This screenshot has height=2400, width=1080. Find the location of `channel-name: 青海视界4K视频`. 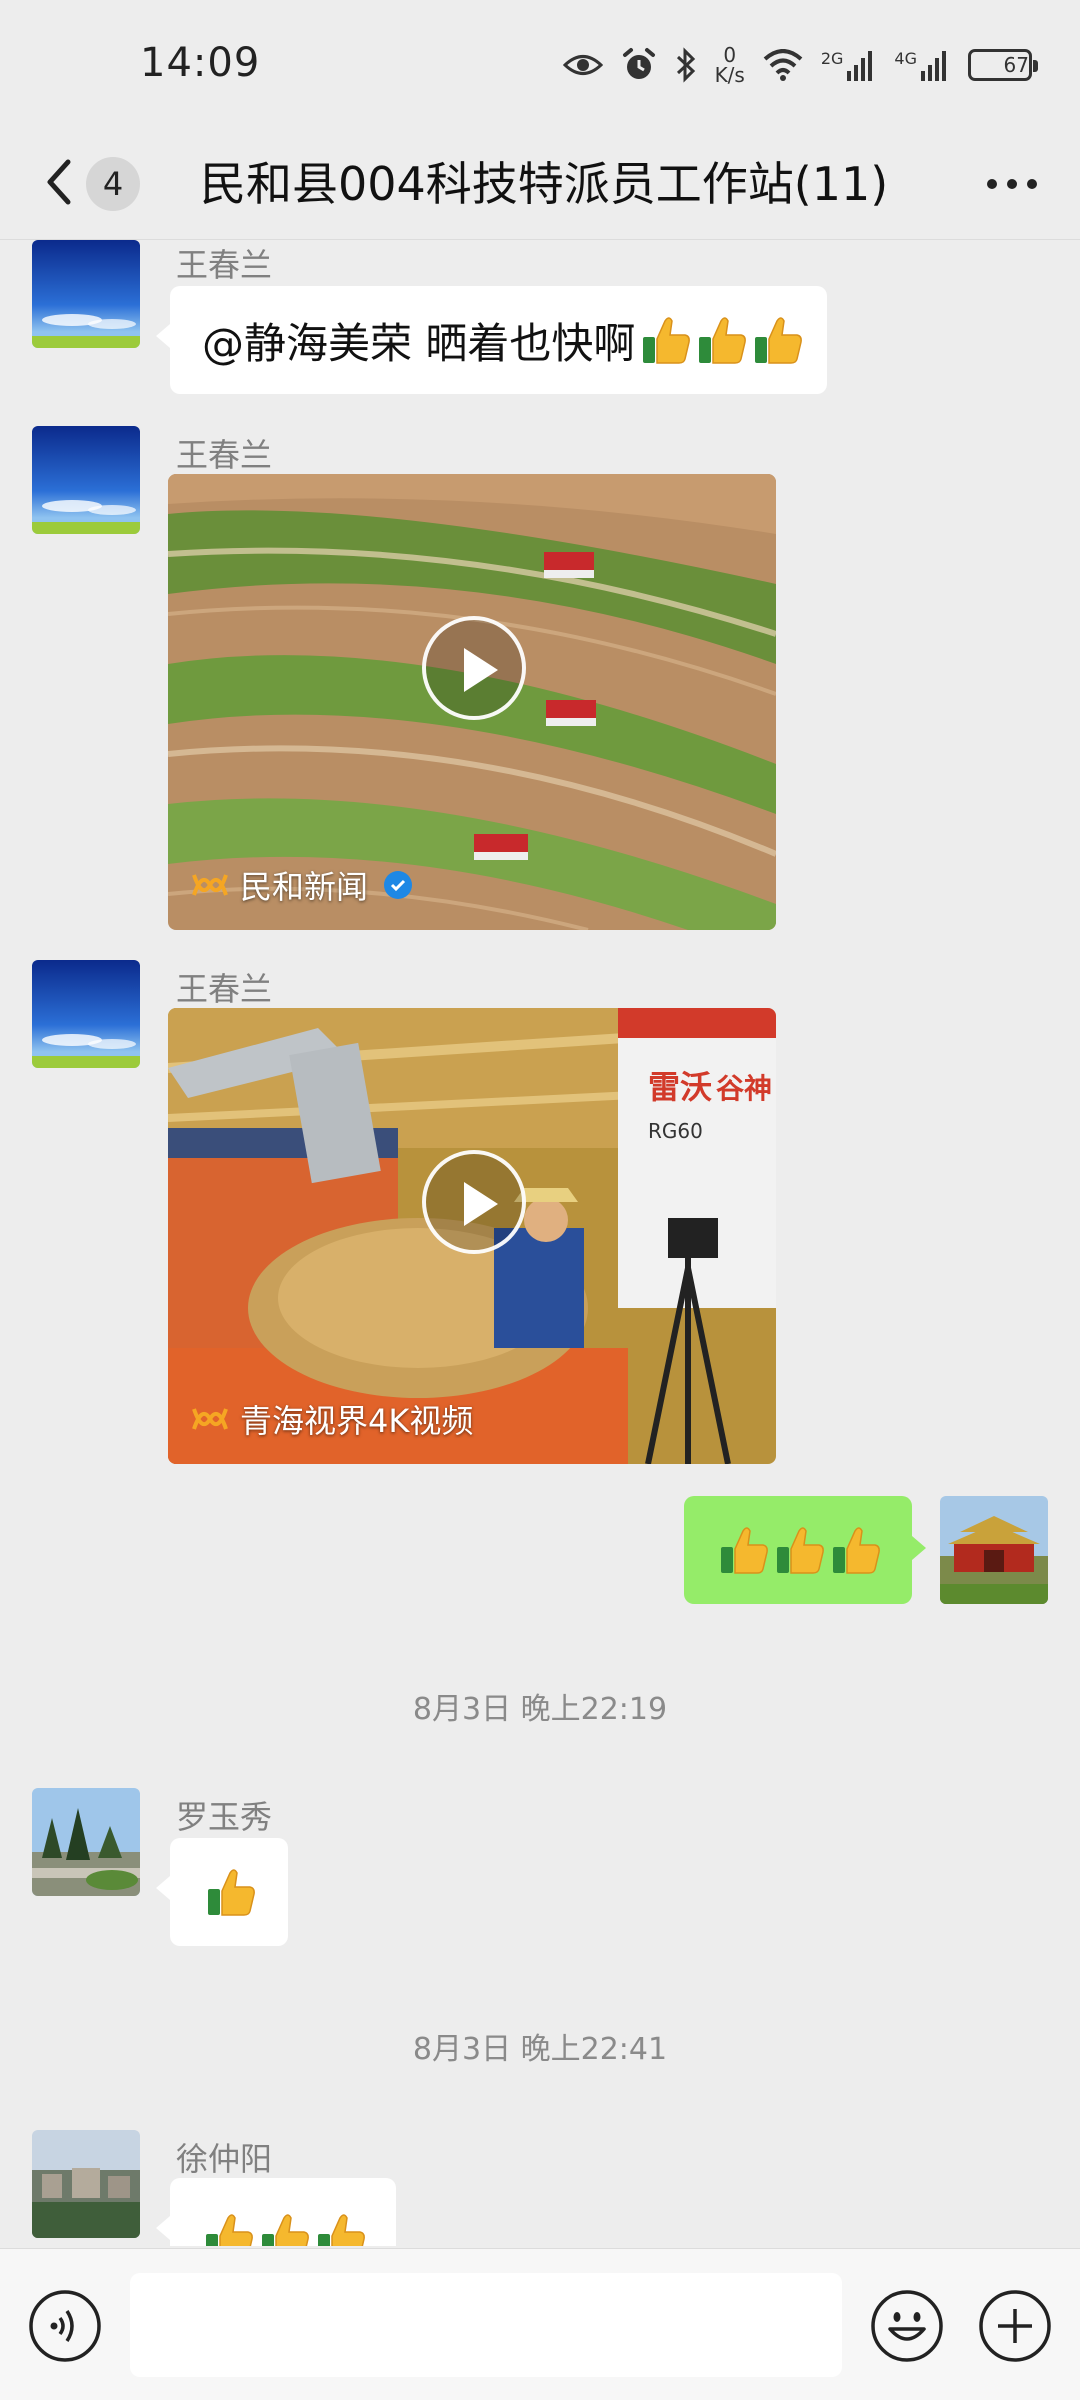

channel-name: 青海视界4K视频 is located at coordinates (357, 1421).